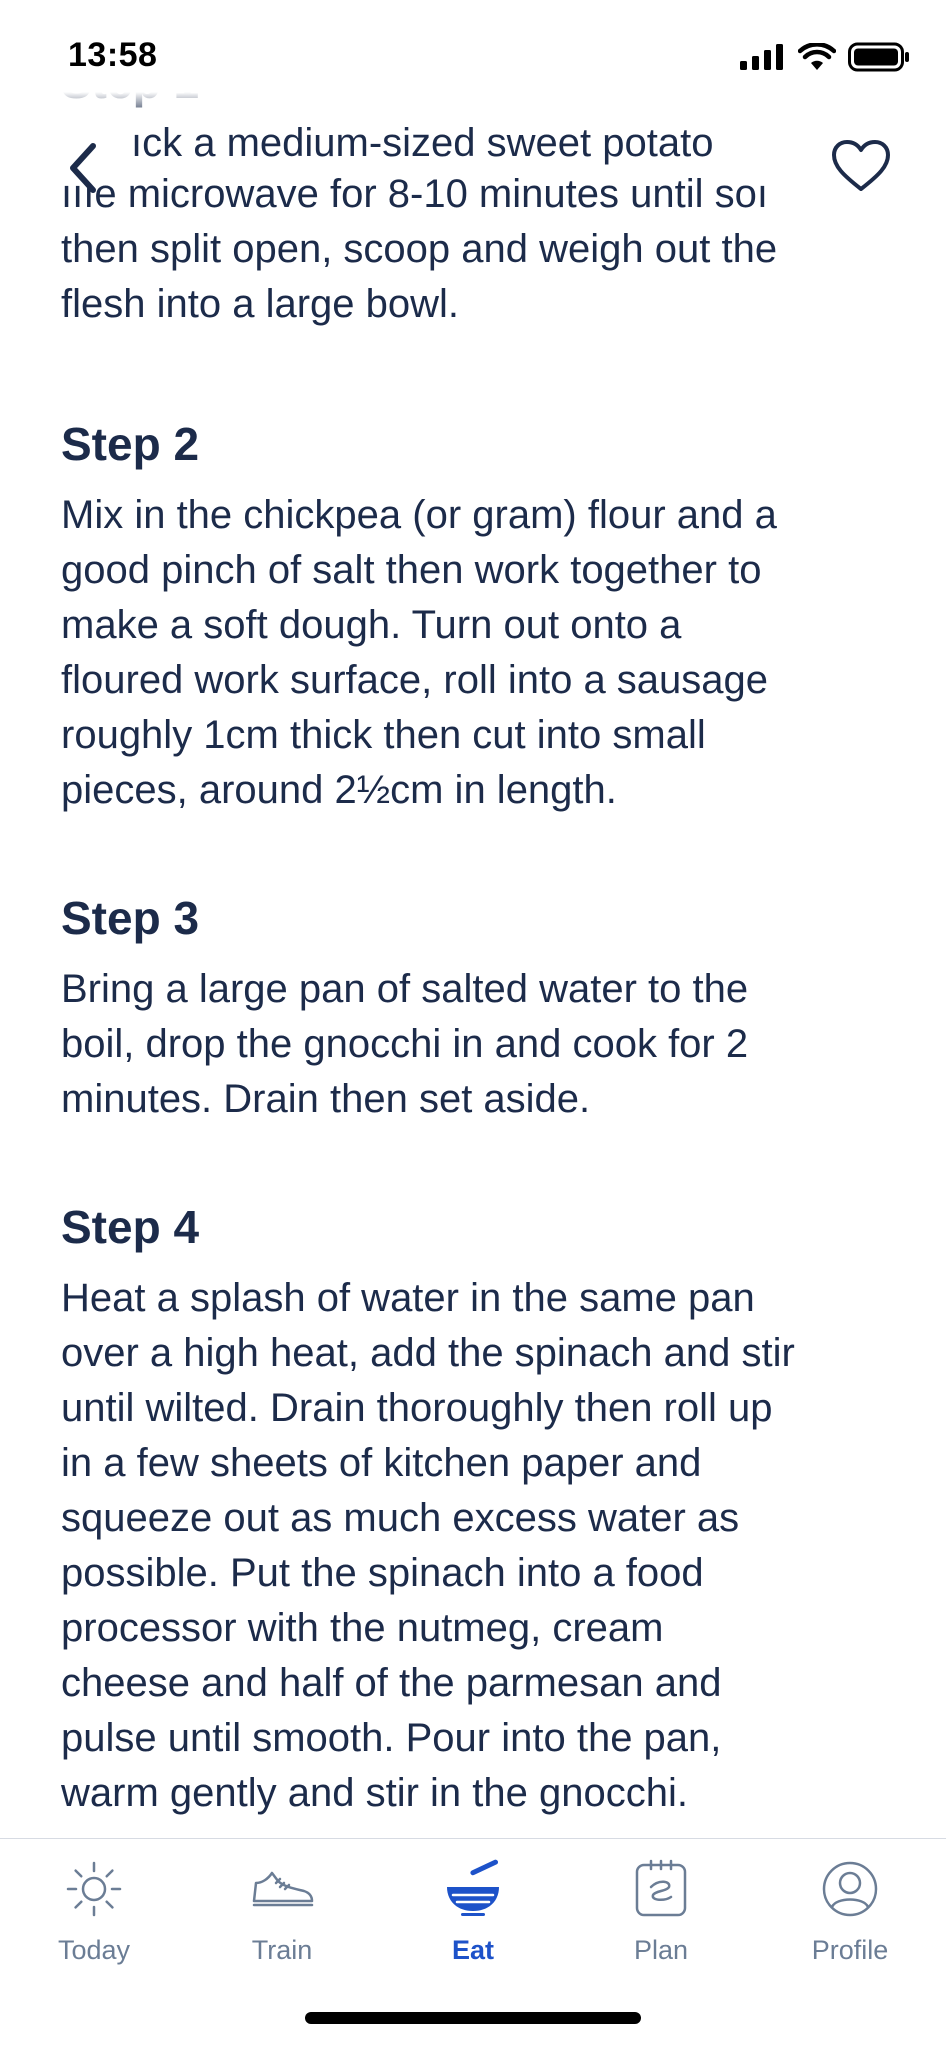 This screenshot has height=2049, width=946. What do you see at coordinates (391, 1738) in the screenshot?
I see `step-line: pulse until smooth. Pour into the pan,` at bounding box center [391, 1738].